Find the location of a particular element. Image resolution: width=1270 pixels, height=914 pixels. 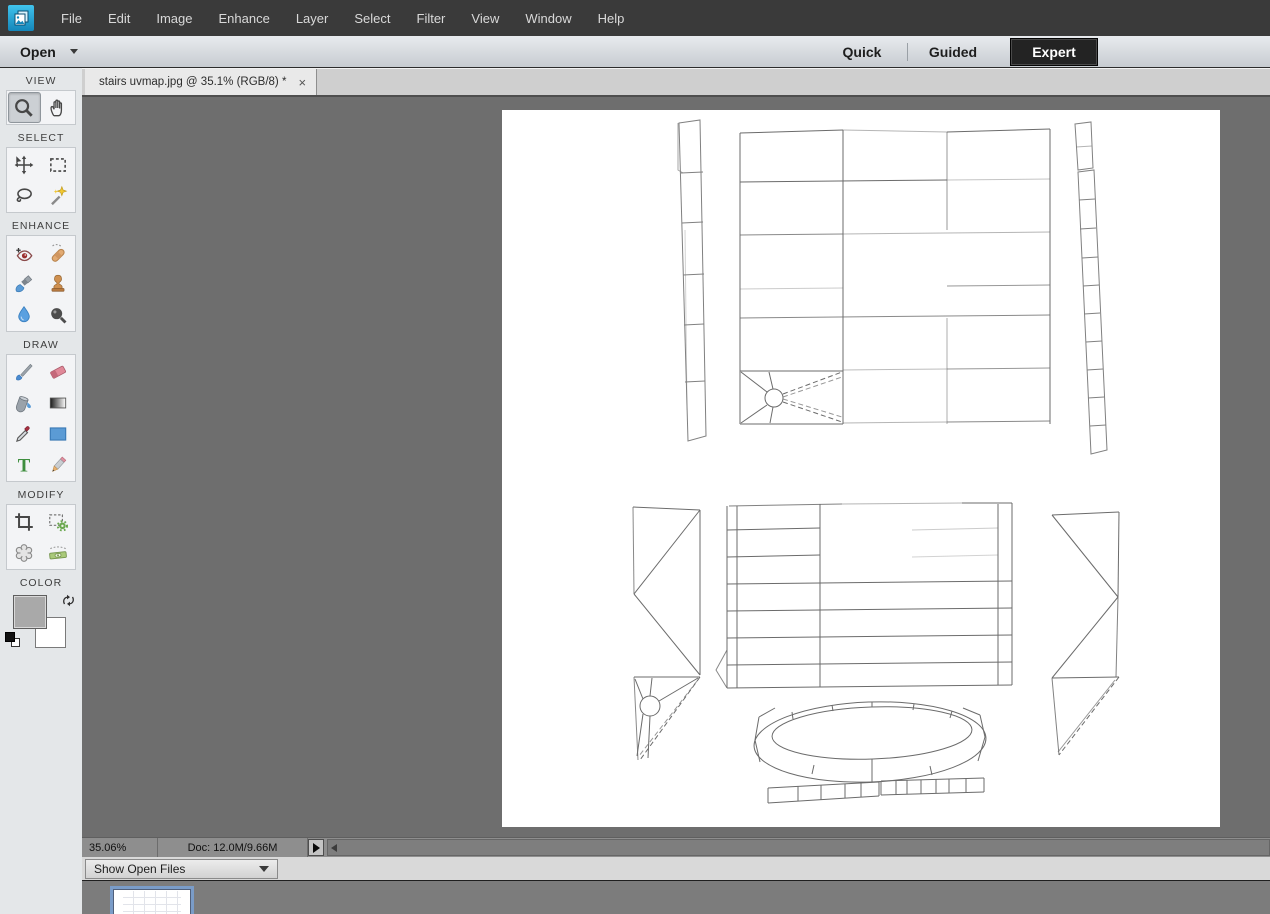

hand-tool-button is located at coordinates (58, 107).